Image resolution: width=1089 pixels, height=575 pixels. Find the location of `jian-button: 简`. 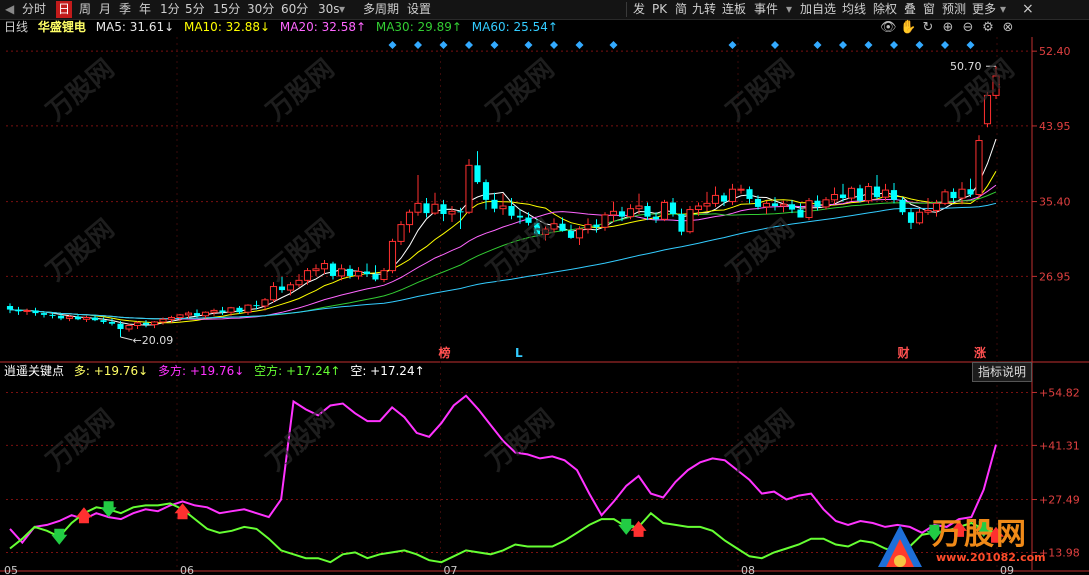

jian-button: 简 is located at coordinates (681, 9).